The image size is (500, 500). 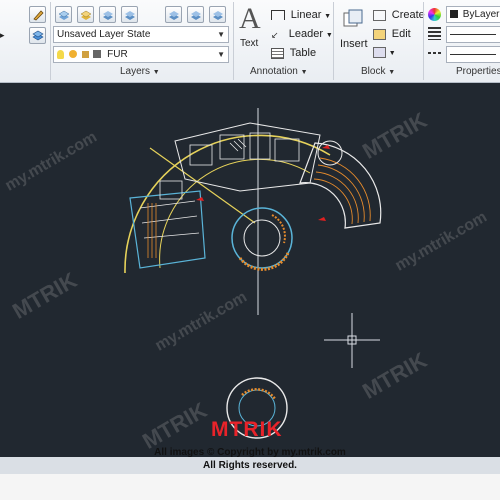 What do you see at coordinates (141, 54) in the screenshot?
I see `layer-dropdown: FUR ▼` at bounding box center [141, 54].